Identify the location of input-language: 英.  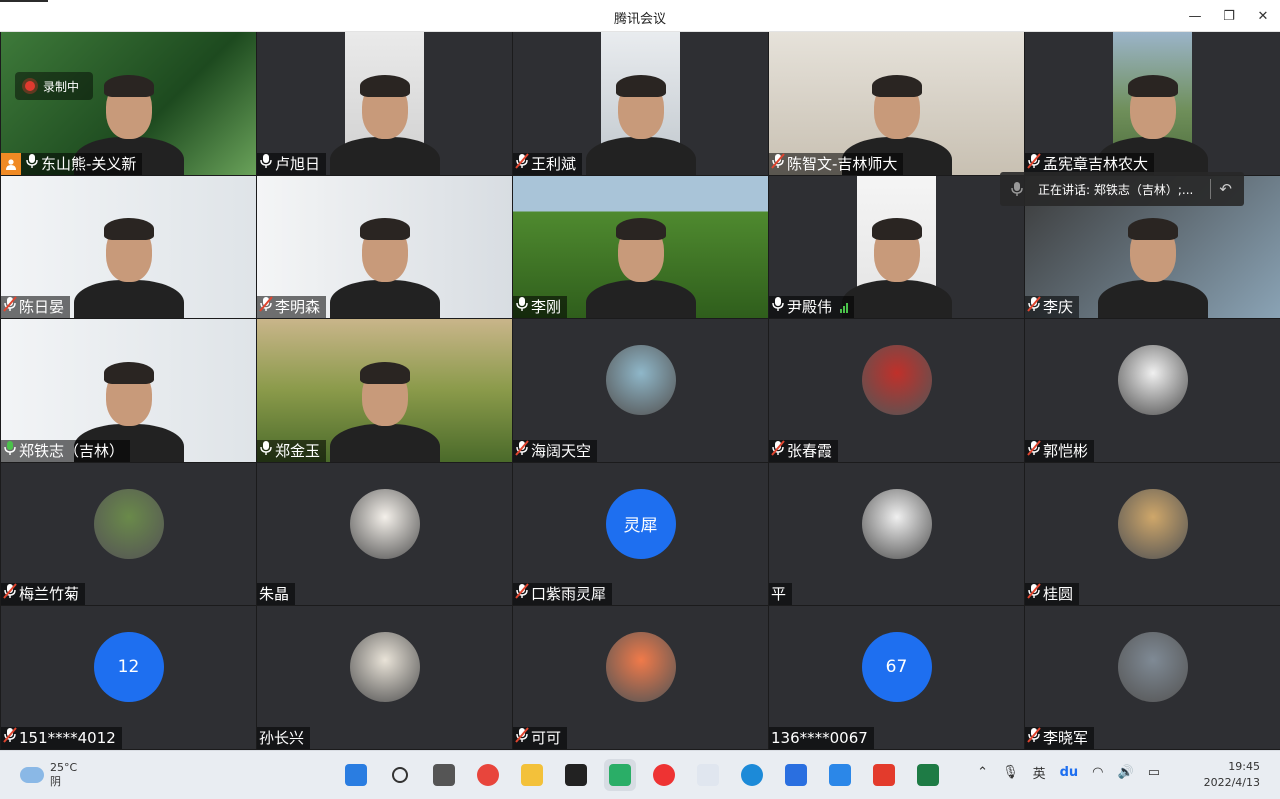
(1039, 772).